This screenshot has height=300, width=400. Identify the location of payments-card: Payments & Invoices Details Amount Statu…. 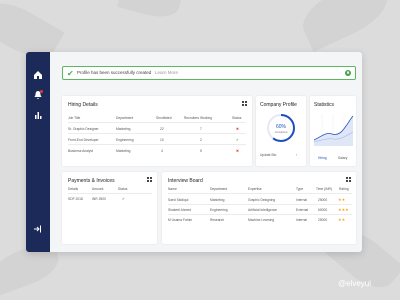
(109, 208).